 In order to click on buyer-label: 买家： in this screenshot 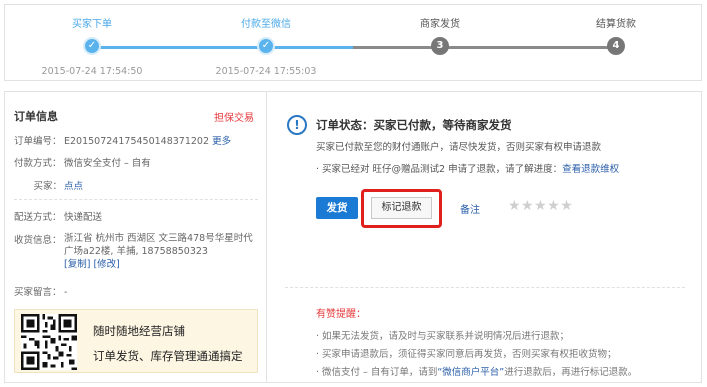, I will do `click(47, 186)`.